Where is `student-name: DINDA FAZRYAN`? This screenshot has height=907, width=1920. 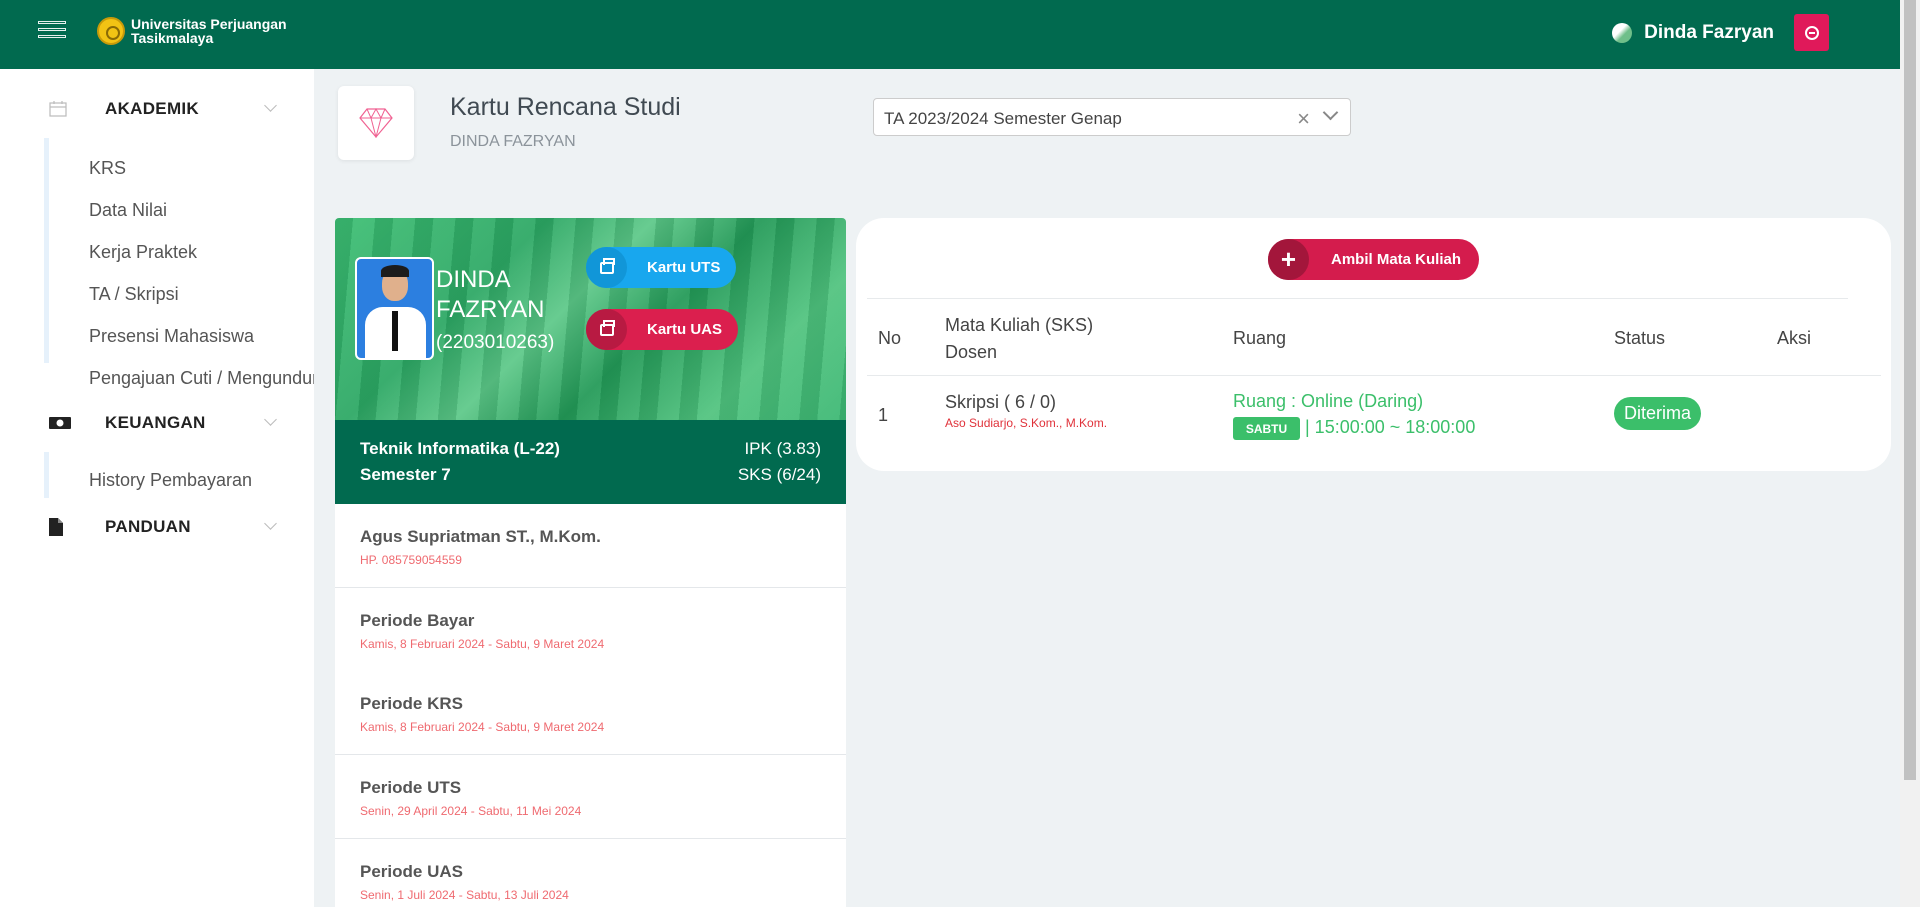
student-name: DINDA FAZRYAN is located at coordinates (490, 294).